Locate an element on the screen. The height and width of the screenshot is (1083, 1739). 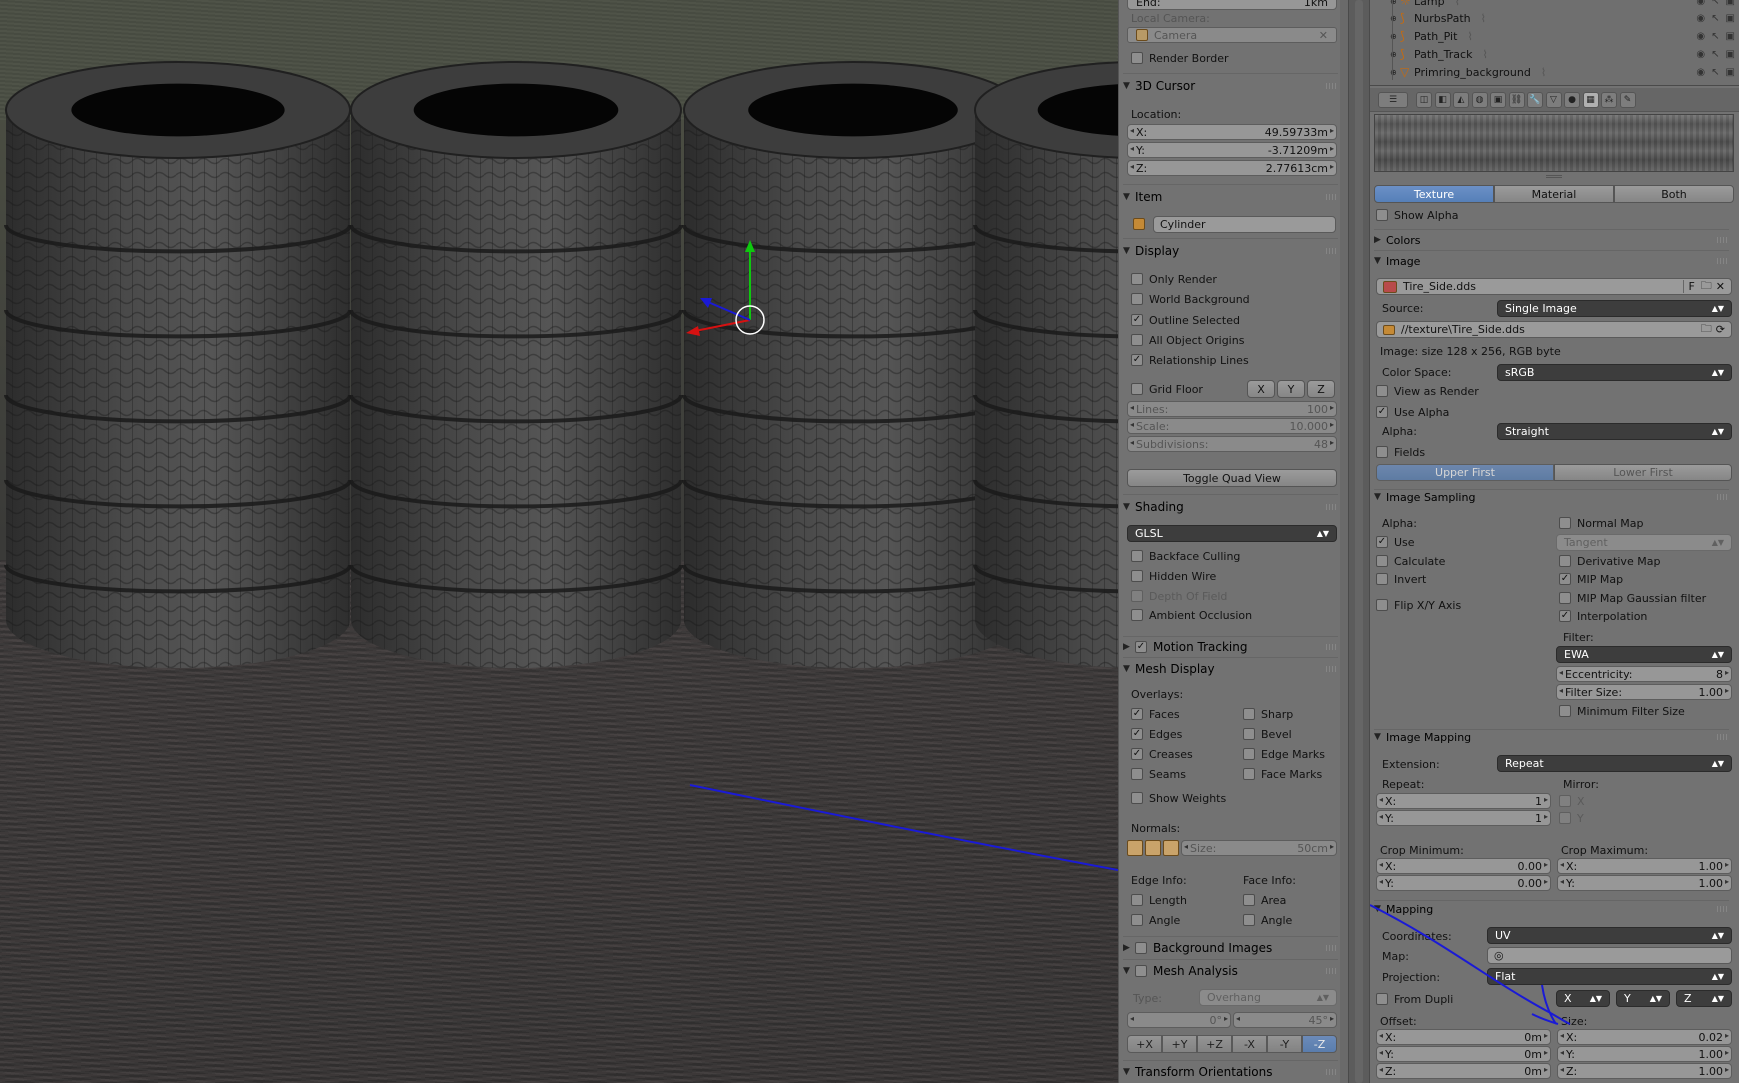
analysis-axis-button: -Z is located at coordinates (1319, 1044).